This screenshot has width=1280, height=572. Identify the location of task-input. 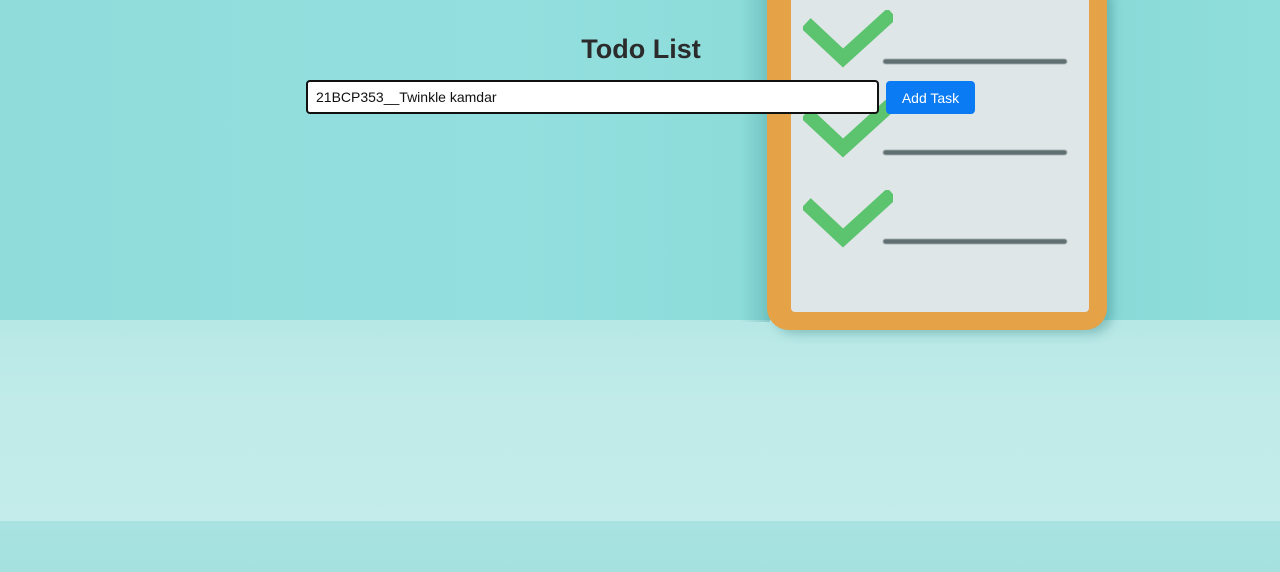
(592, 97).